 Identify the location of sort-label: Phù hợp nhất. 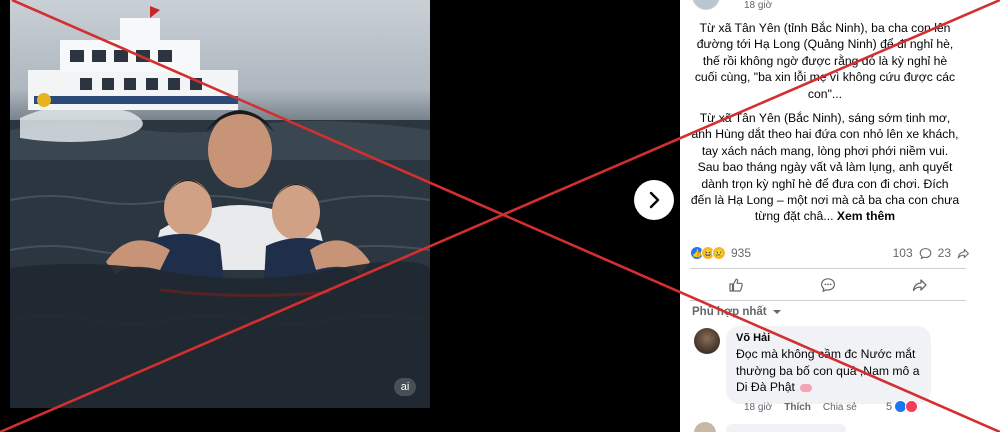
(729, 312).